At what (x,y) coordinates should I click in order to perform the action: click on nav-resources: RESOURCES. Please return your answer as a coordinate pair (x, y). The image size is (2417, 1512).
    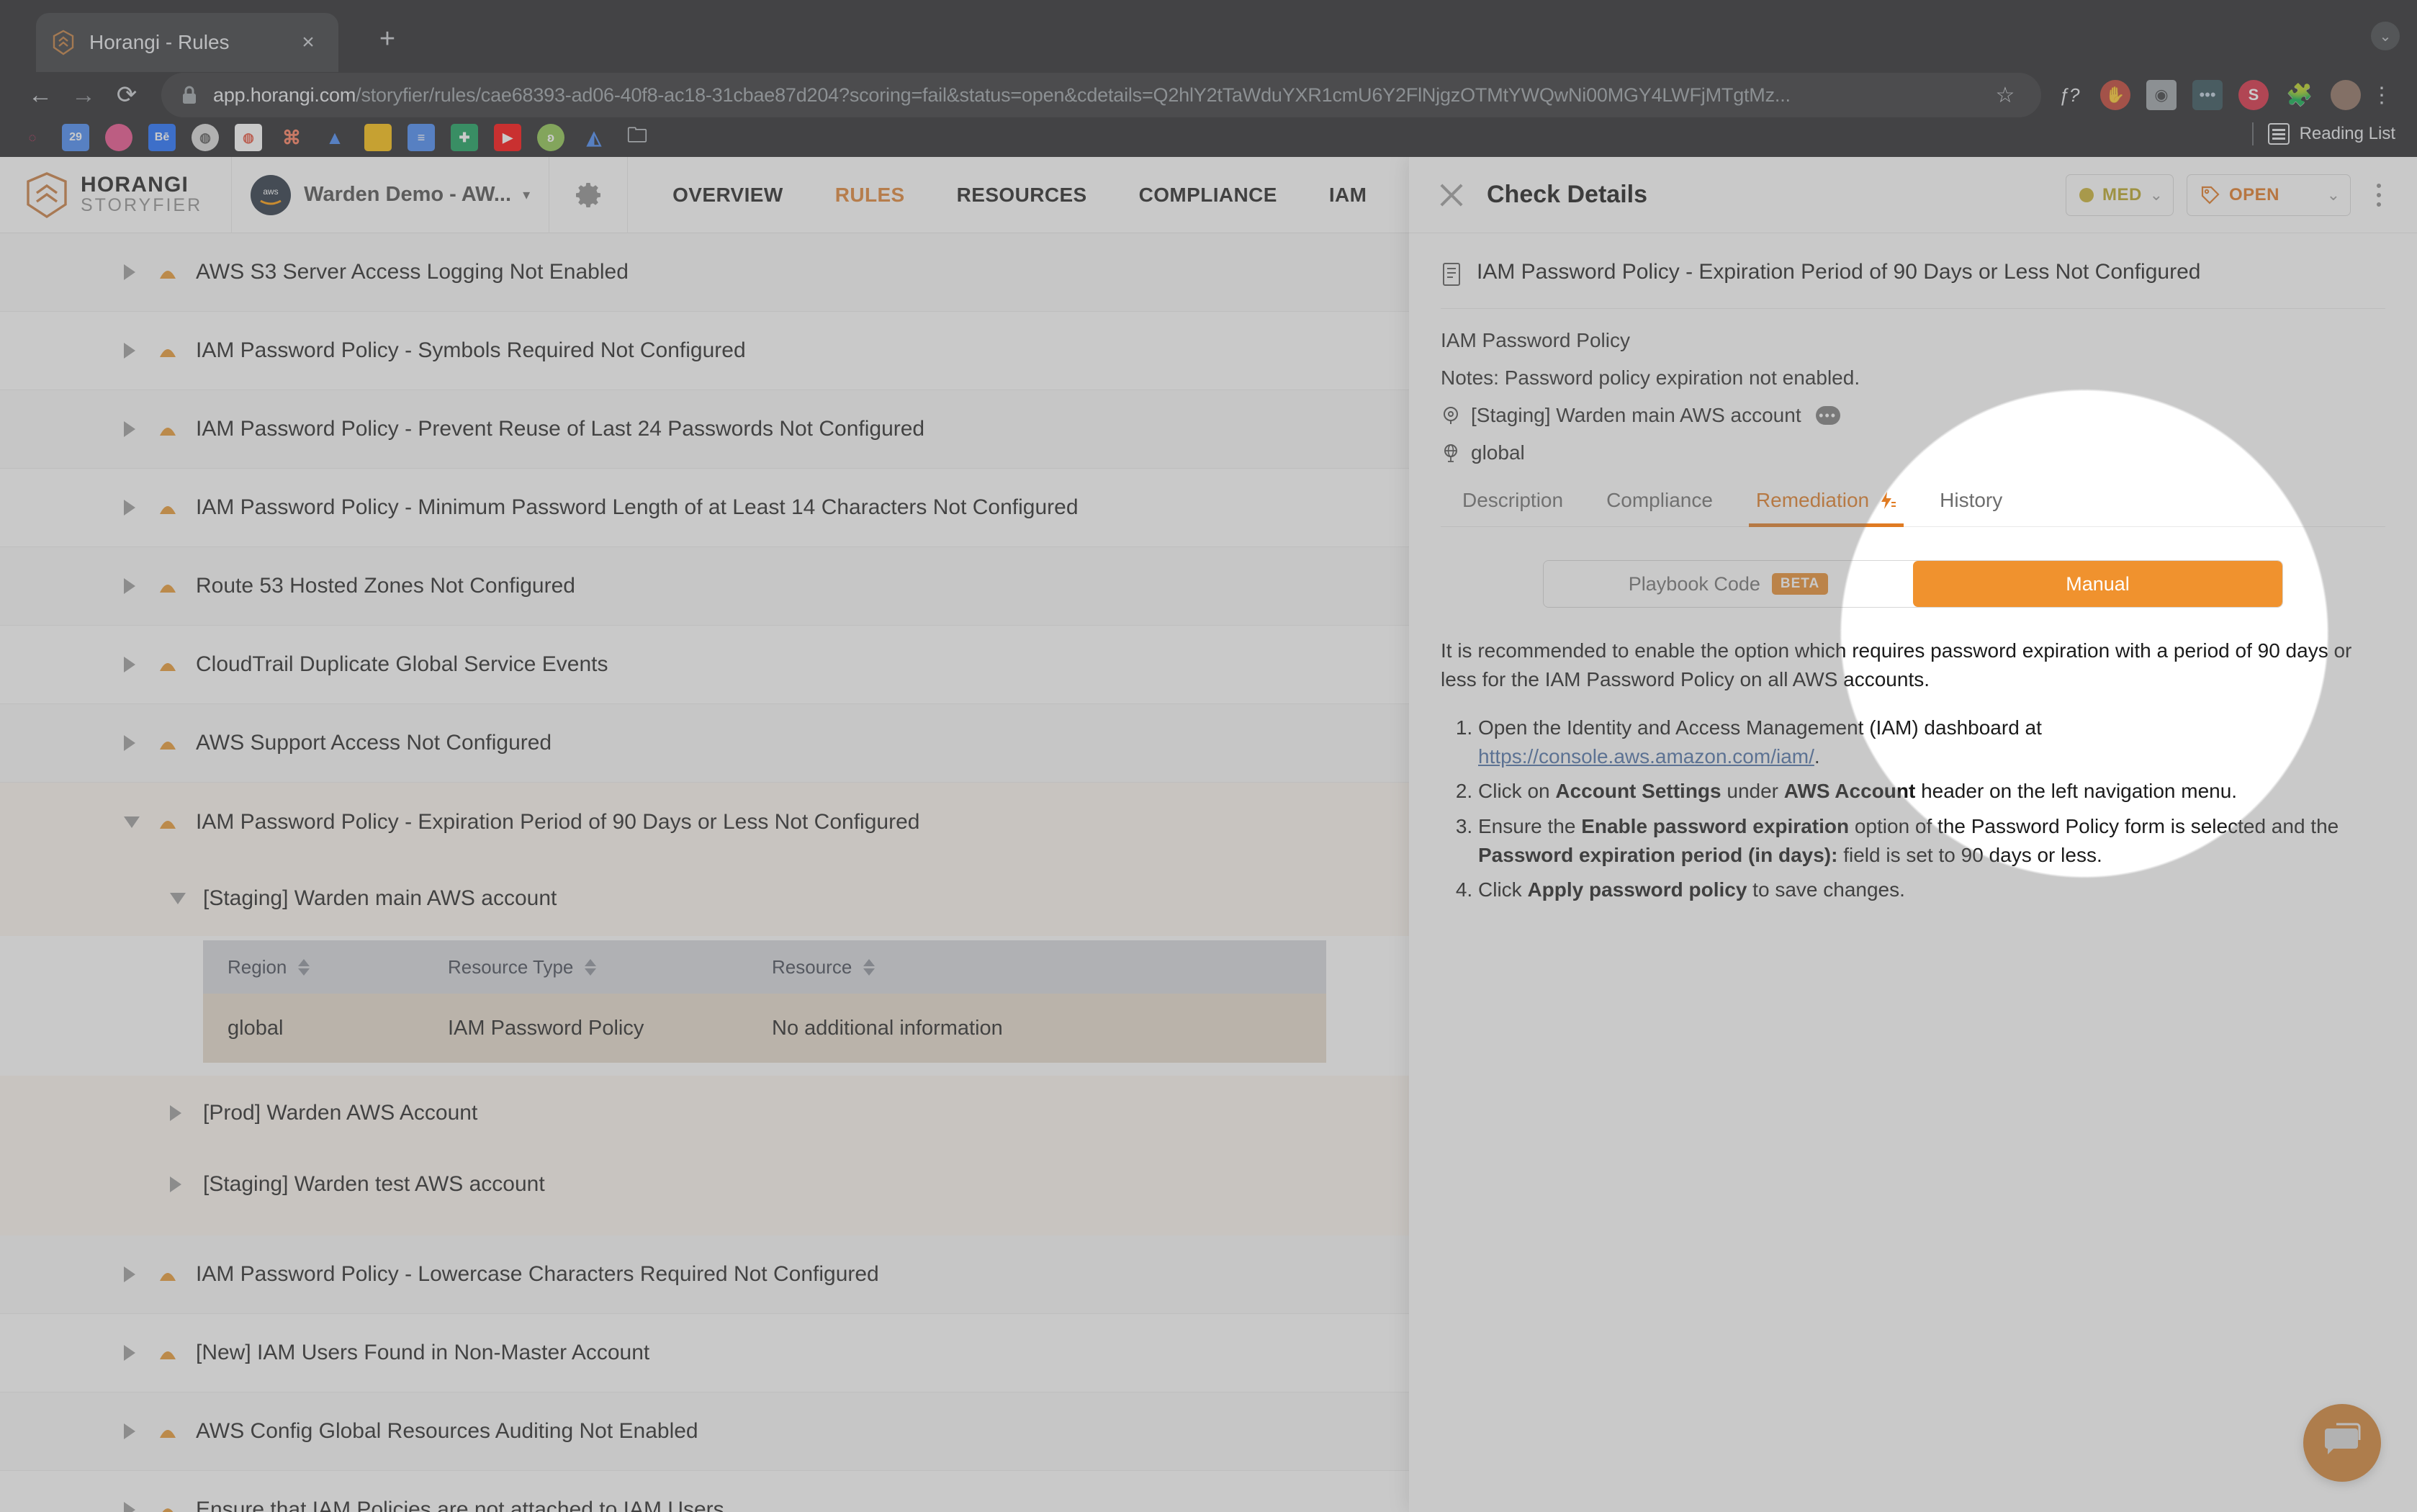
    Looking at the image, I should click on (1022, 195).